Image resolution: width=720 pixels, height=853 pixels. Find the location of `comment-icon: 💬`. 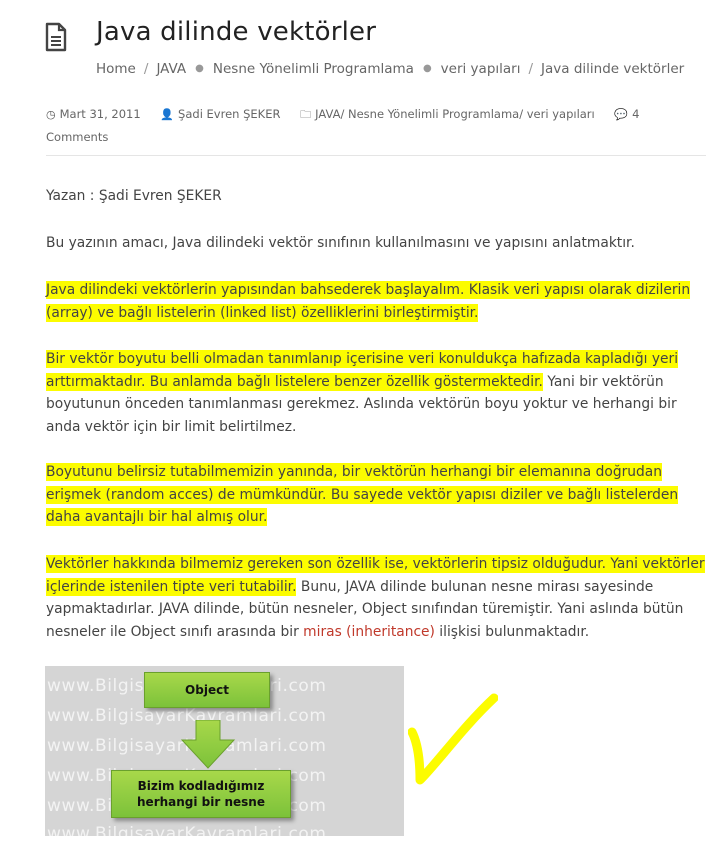

comment-icon: 💬 is located at coordinates (621, 114).